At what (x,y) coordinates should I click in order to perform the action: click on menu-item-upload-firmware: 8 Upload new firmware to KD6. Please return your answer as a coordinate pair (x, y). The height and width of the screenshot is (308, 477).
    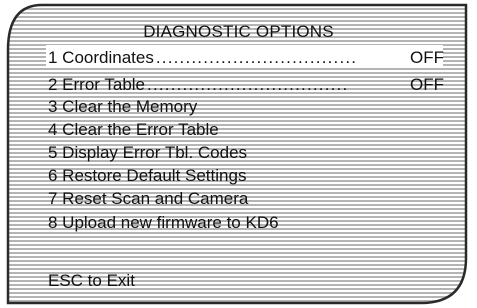
    Looking at the image, I should click on (246, 223).